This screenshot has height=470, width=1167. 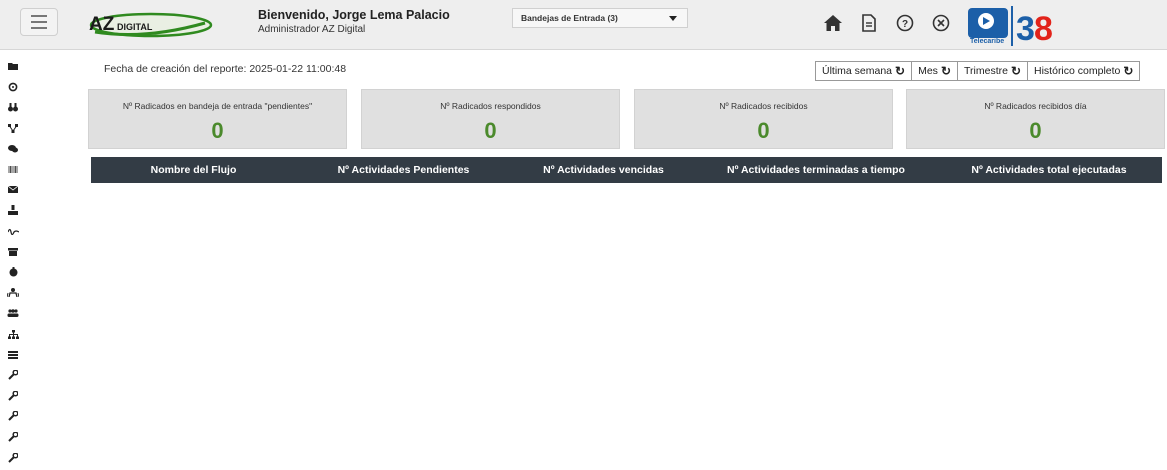 What do you see at coordinates (13, 128) in the screenshot?
I see `flow-icon` at bounding box center [13, 128].